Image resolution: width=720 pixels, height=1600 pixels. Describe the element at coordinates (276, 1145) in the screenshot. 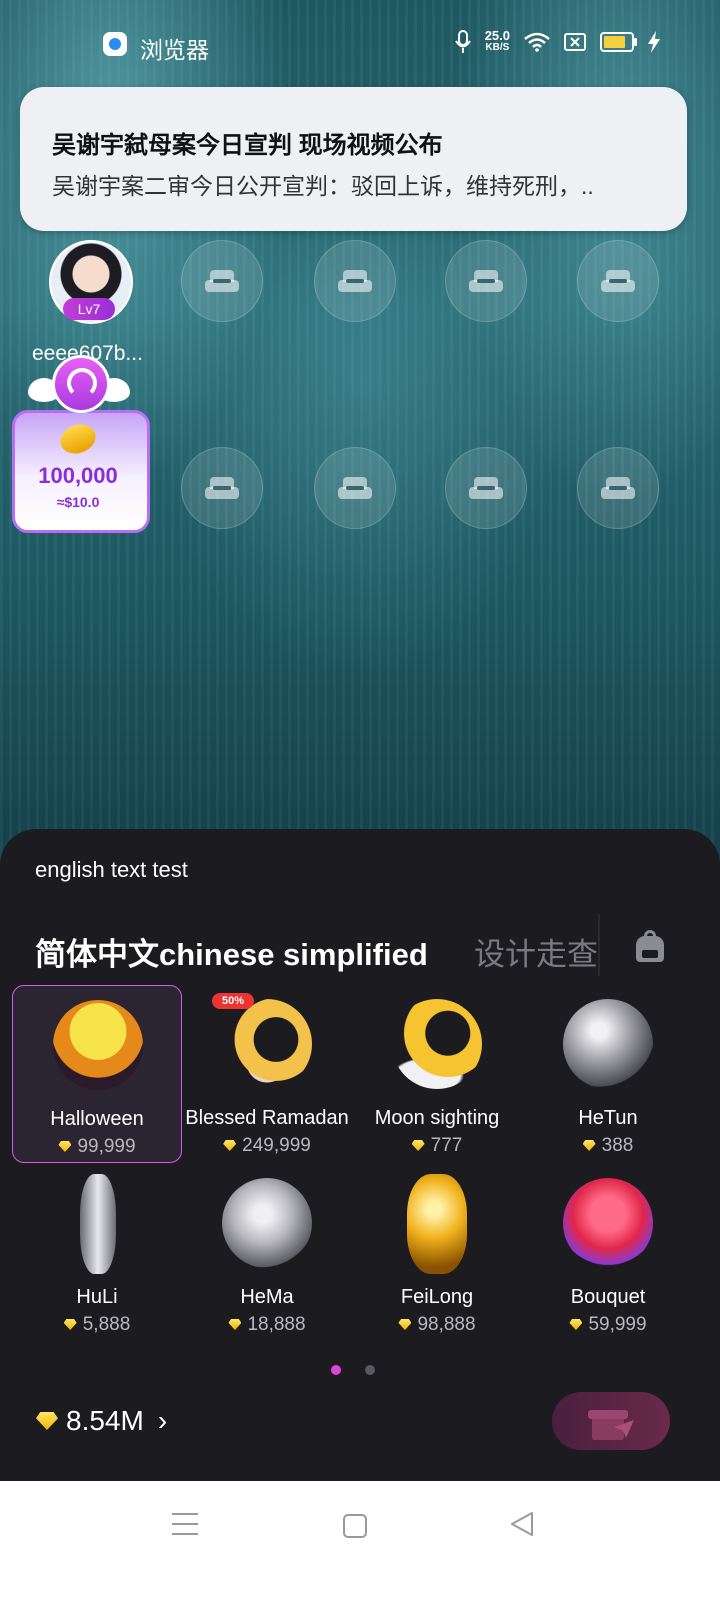

I see `gift-price-value: 249,999` at that location.